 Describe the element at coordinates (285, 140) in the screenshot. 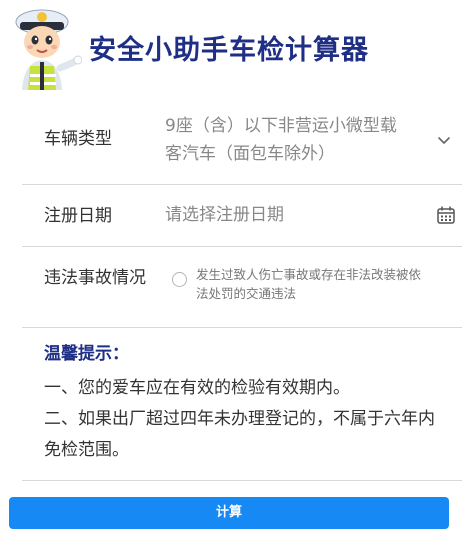

I see `vehicle-type-value: 9座（含）以下非营运小微型载客汽车（面包车除外）` at that location.